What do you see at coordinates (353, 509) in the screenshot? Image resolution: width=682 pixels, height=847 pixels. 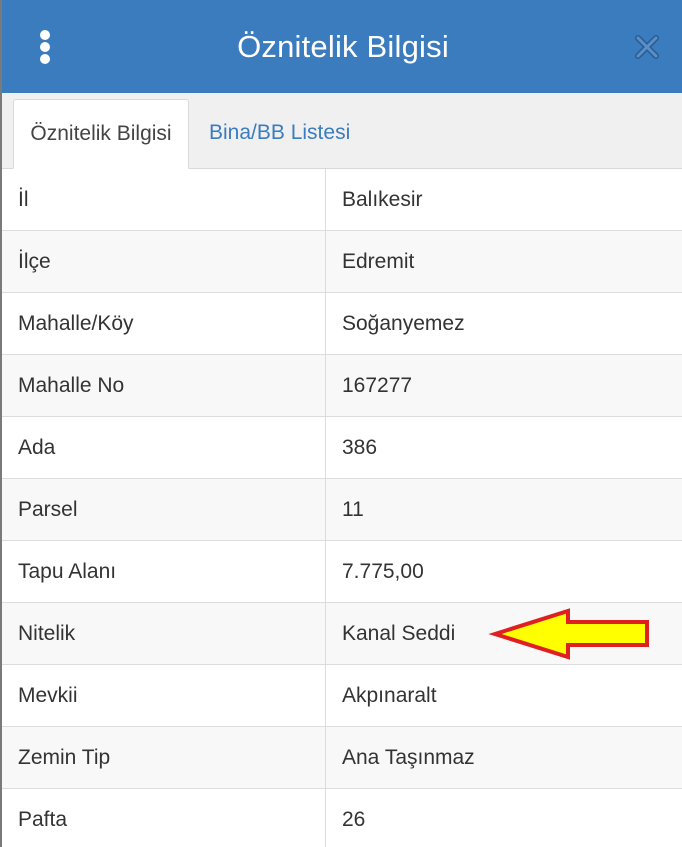 I see `attribute-value: 11` at bounding box center [353, 509].